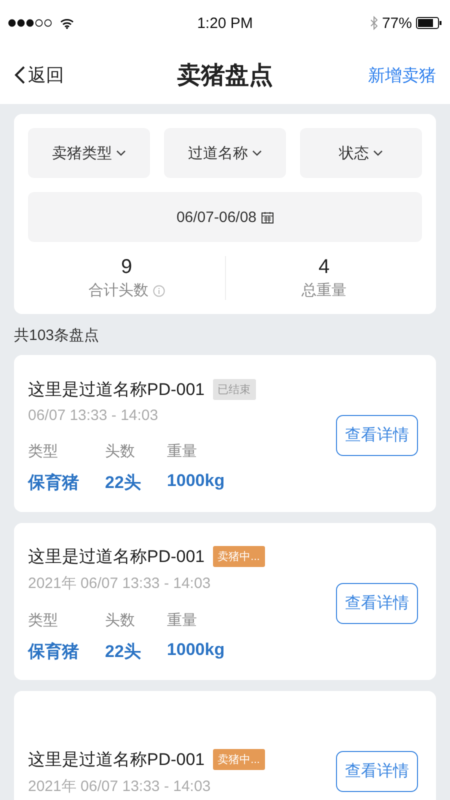 The image size is (450, 800). What do you see at coordinates (225, 153) in the screenshot?
I see `filter-dropdown: 过道名称` at bounding box center [225, 153].